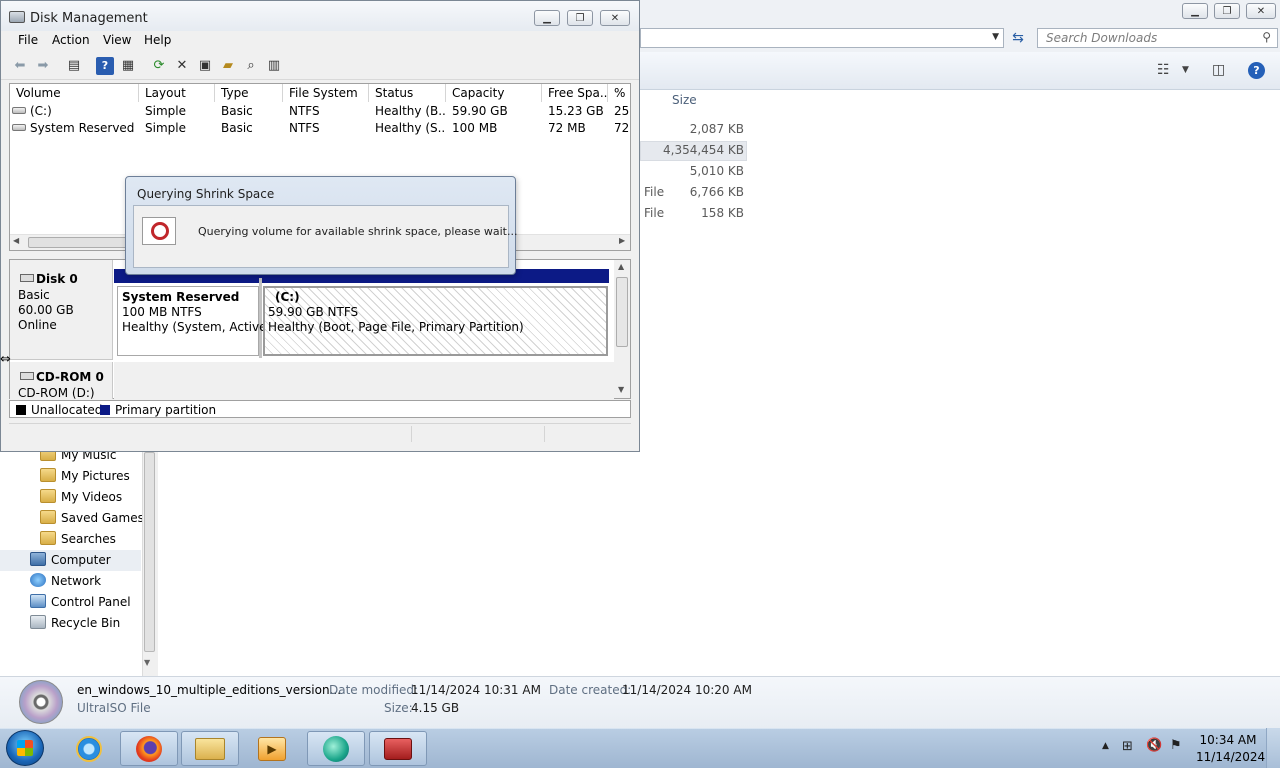  I want to click on disk-0-label: Disk 0 Basic 60.00 GB Online, so click(61, 310).